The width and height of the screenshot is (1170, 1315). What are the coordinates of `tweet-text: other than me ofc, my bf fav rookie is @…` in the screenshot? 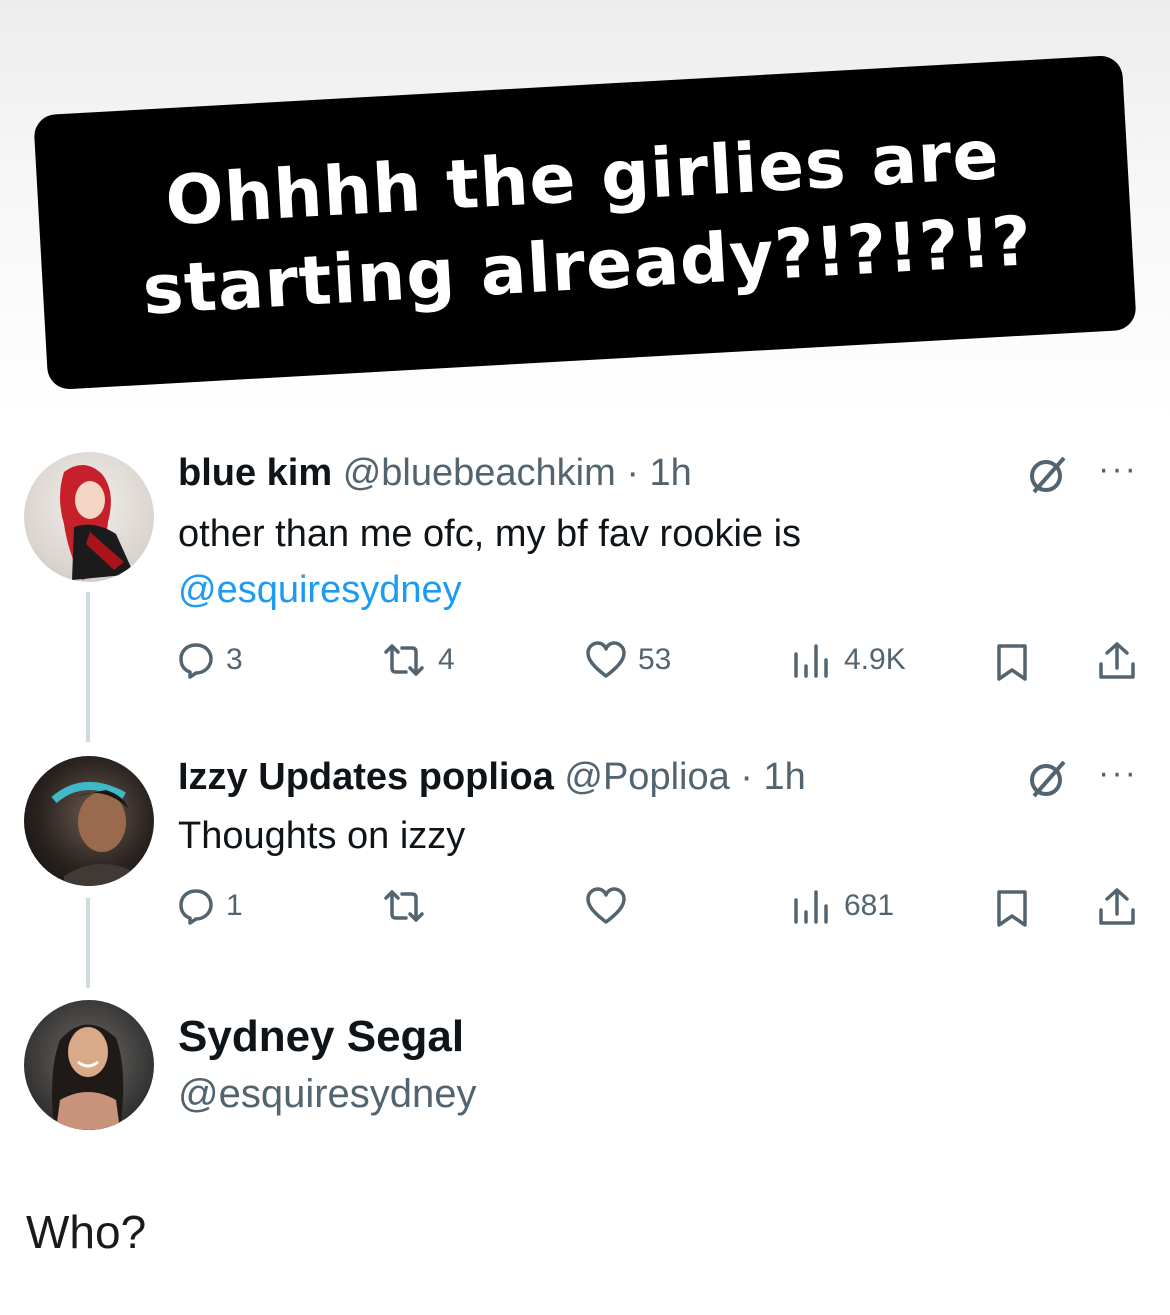 It's located at (489, 562).